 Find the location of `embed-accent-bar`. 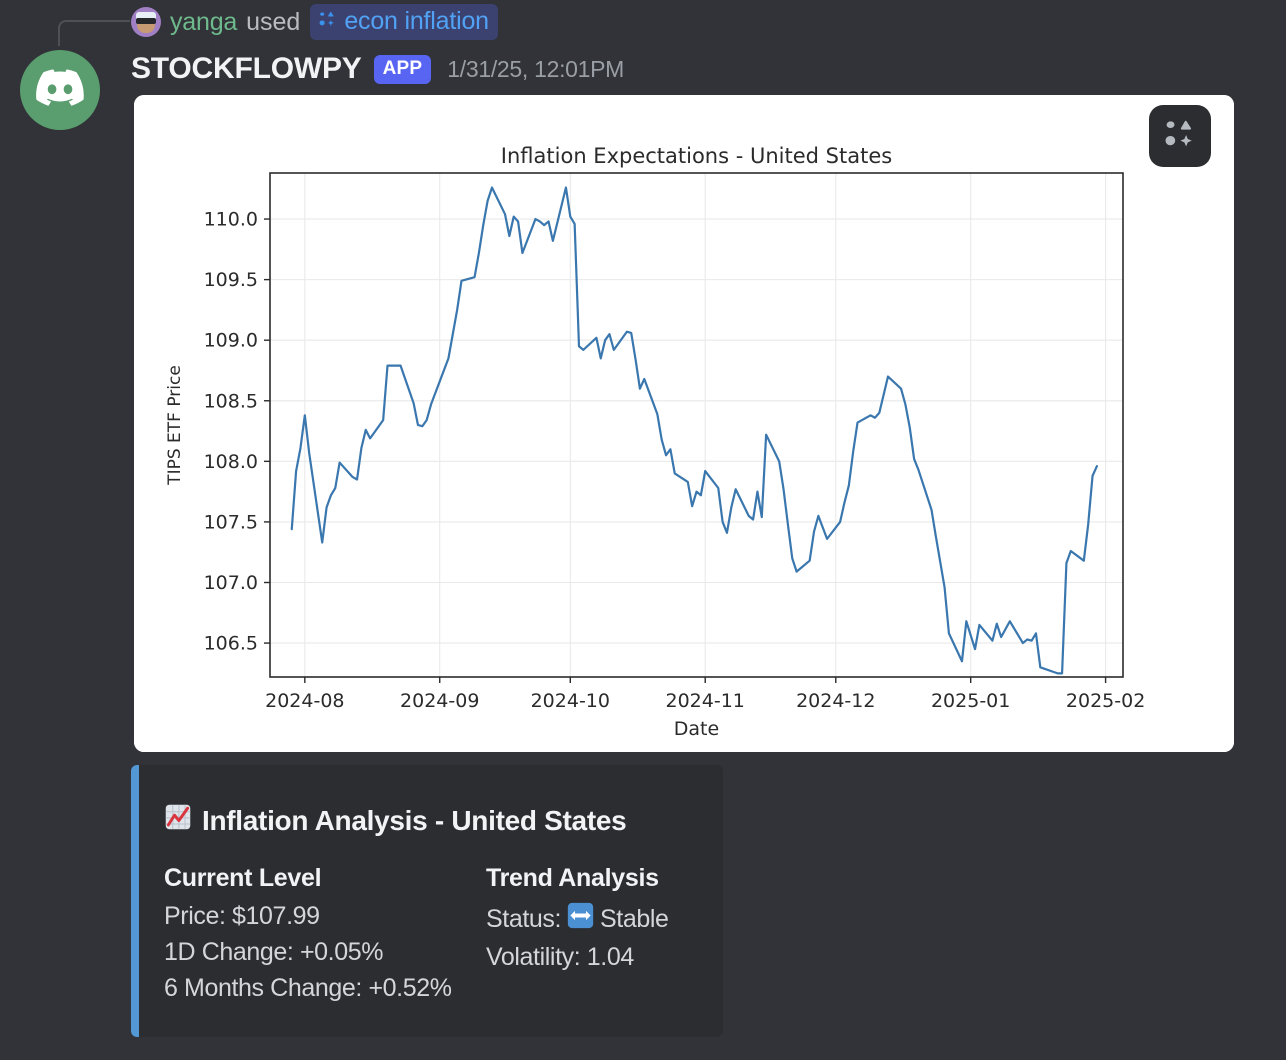

embed-accent-bar is located at coordinates (135, 901).